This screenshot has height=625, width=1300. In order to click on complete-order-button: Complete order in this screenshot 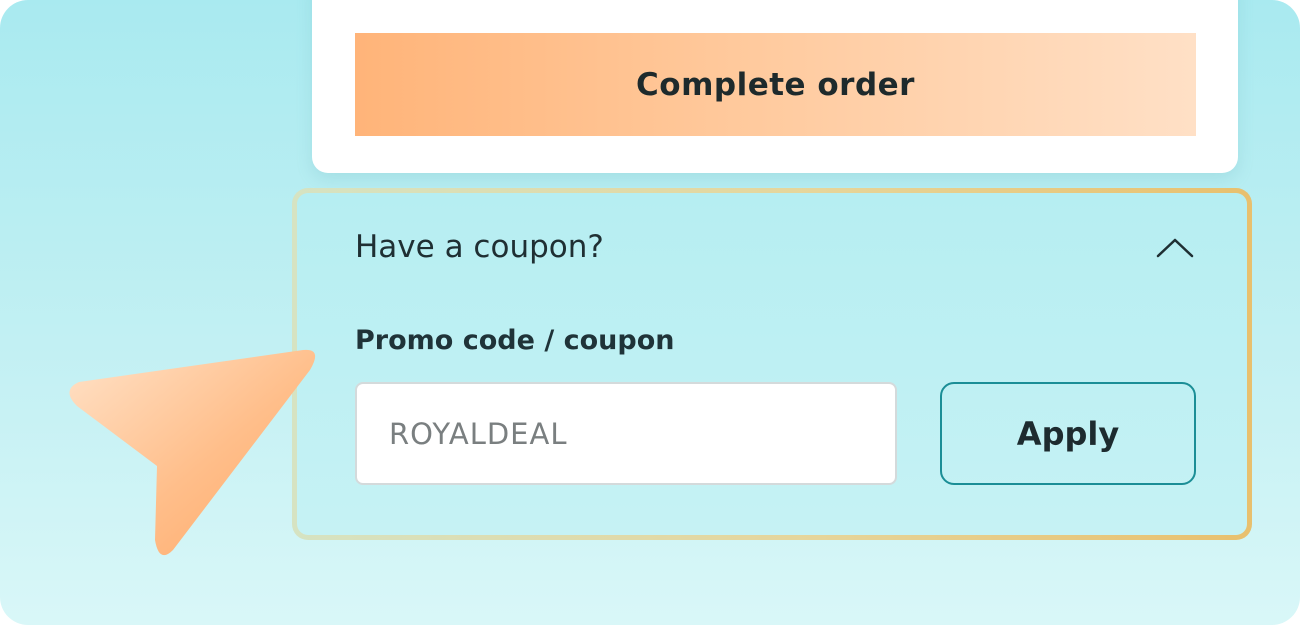, I will do `click(775, 84)`.